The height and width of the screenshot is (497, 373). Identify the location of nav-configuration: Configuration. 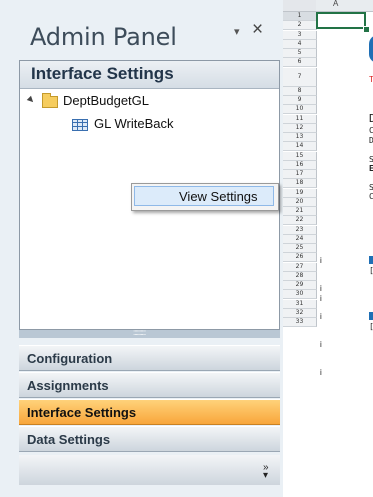
(149, 358).